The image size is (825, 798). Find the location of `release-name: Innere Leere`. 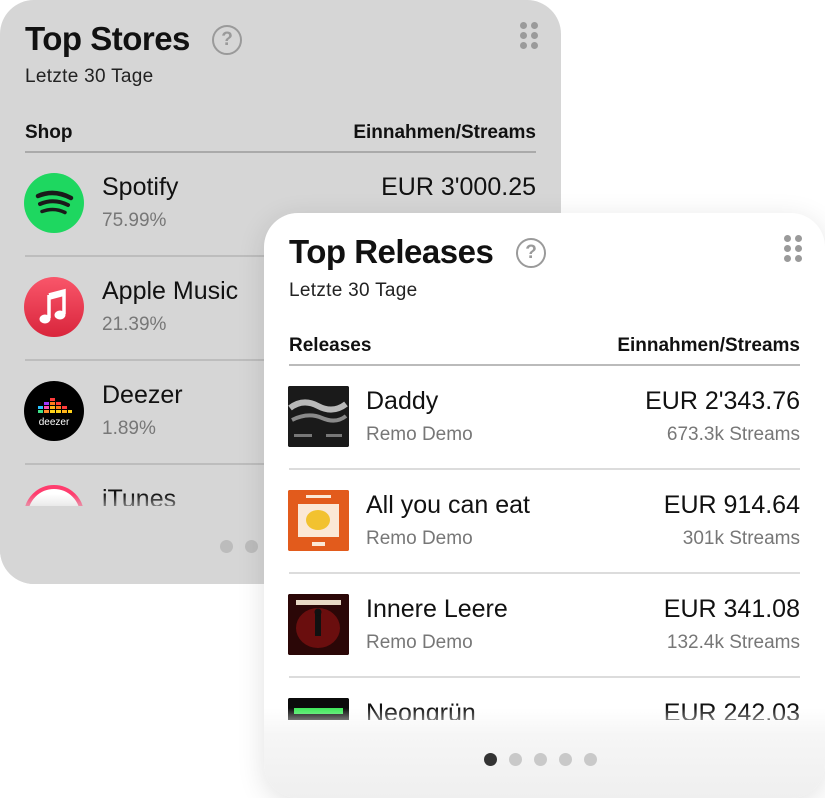

release-name: Innere Leere is located at coordinates (437, 609).